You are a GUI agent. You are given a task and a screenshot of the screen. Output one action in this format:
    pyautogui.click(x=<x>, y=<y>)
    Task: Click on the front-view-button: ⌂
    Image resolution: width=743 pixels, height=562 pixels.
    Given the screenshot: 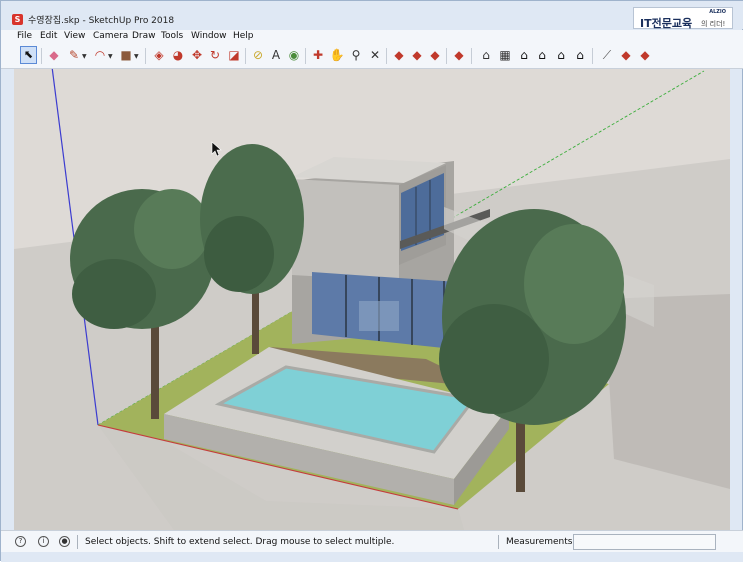 What is the action you would take?
    pyautogui.click(x=524, y=55)
    